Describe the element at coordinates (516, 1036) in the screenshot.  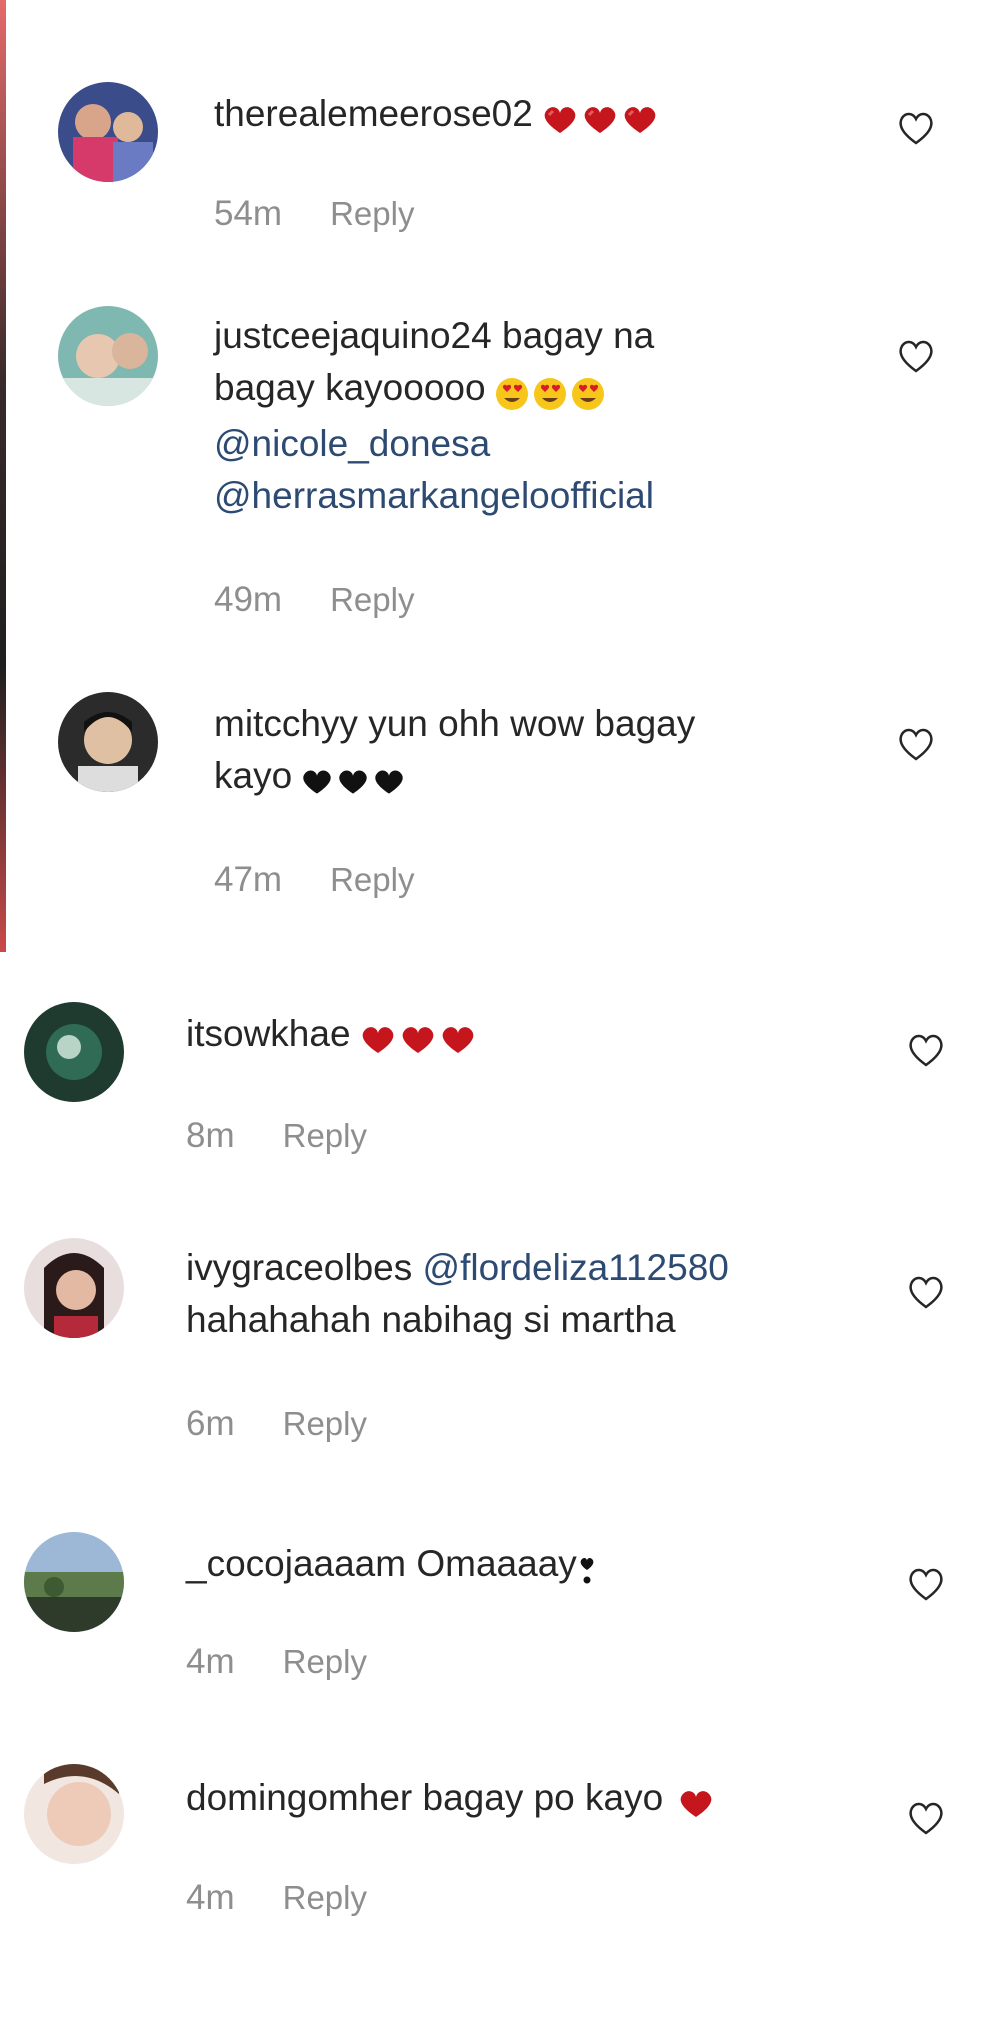
I see `comment-text: itsowkhae` at that location.